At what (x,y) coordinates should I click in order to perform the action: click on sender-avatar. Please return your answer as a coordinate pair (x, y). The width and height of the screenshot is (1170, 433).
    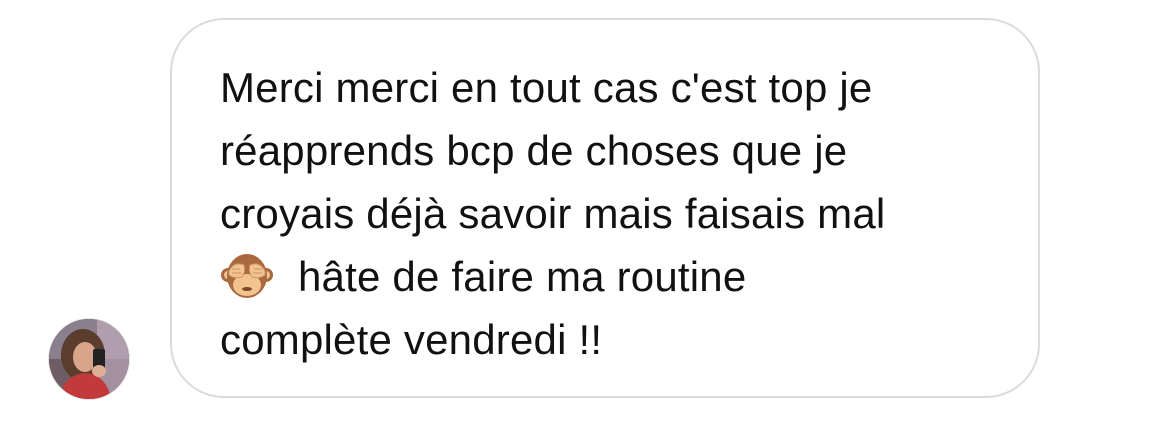
    Looking at the image, I should click on (89, 359).